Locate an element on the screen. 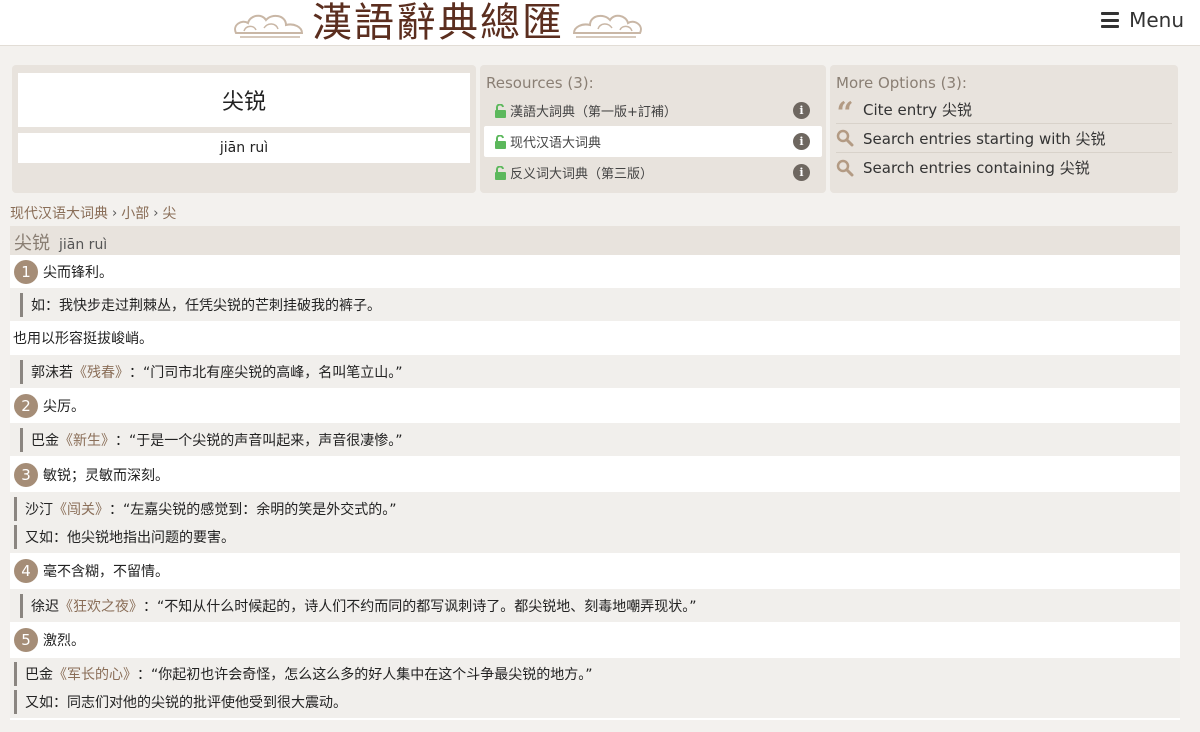  option-label: Search entries starting with 尖锐 is located at coordinates (984, 138).